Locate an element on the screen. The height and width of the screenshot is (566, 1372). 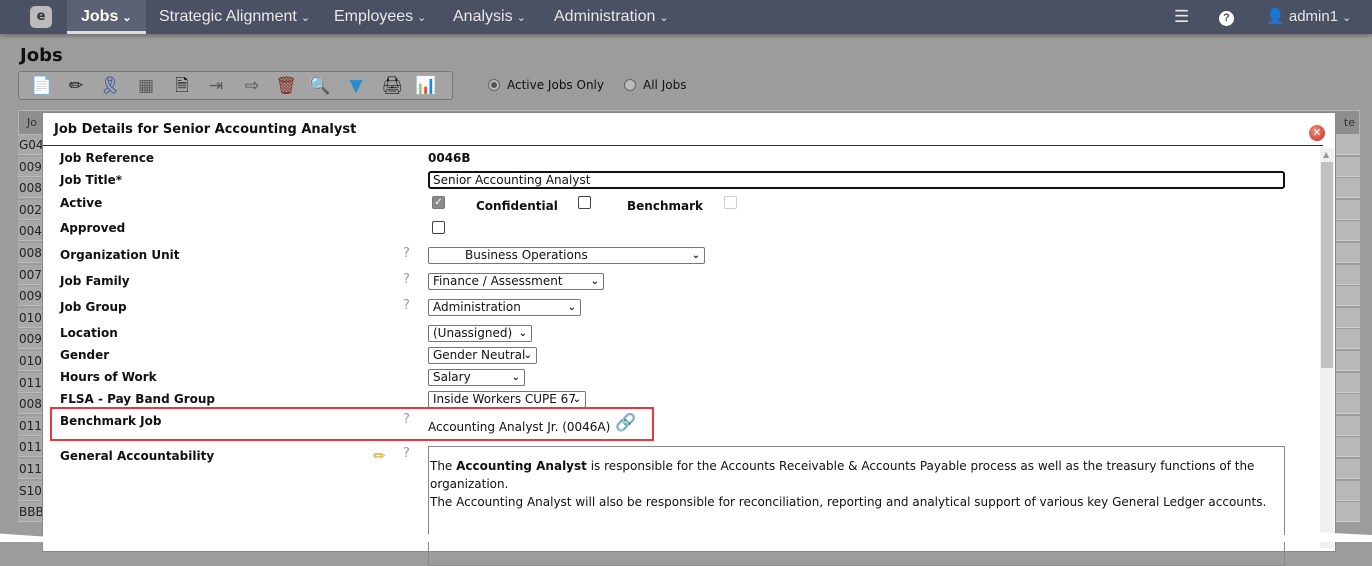
location-select: (Unassigned) ⌄ is located at coordinates (480, 333).